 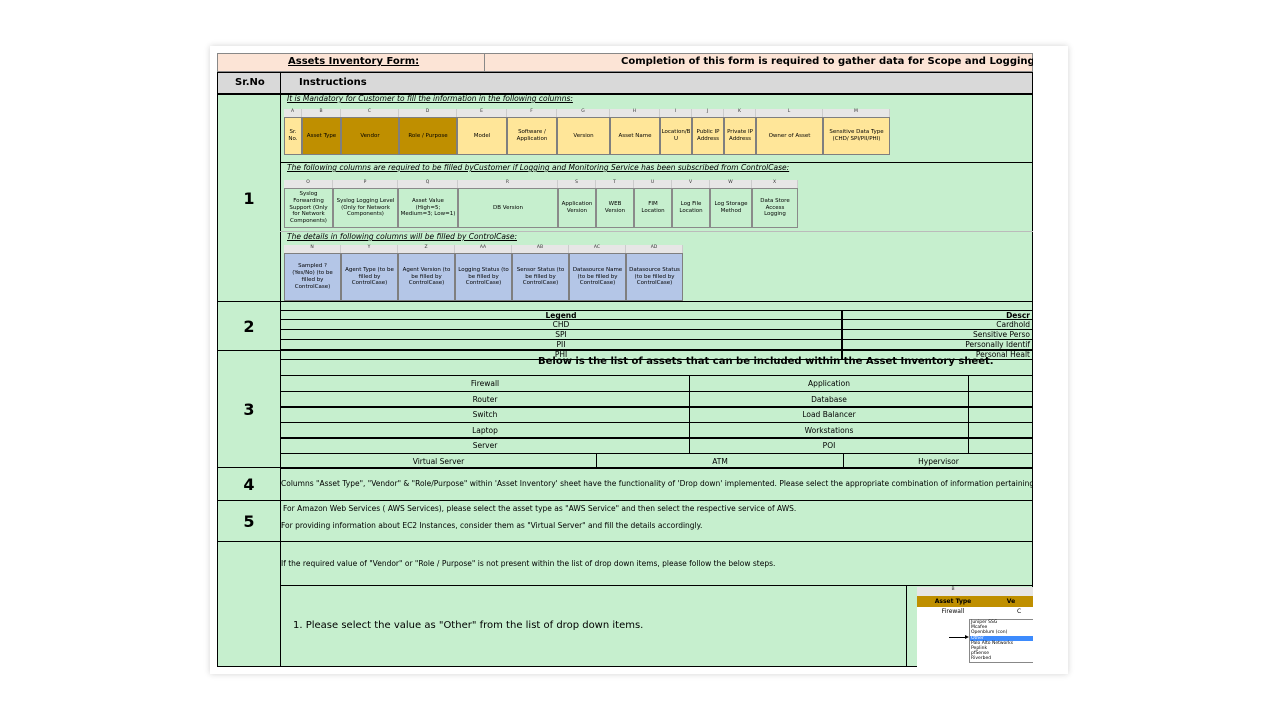 I want to click on thumb-col-letter: B, so click(x=953, y=591).